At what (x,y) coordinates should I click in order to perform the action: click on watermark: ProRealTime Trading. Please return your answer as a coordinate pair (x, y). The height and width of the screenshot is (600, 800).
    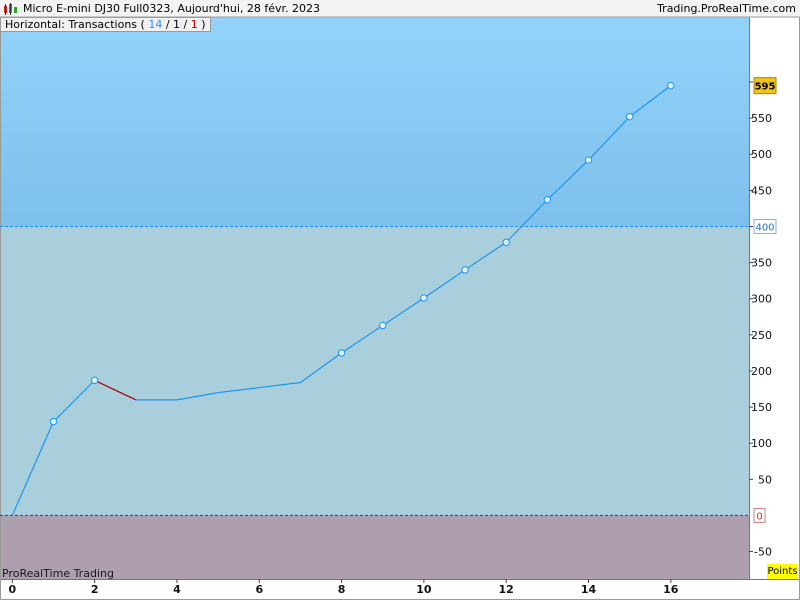
    Looking at the image, I should click on (58, 573).